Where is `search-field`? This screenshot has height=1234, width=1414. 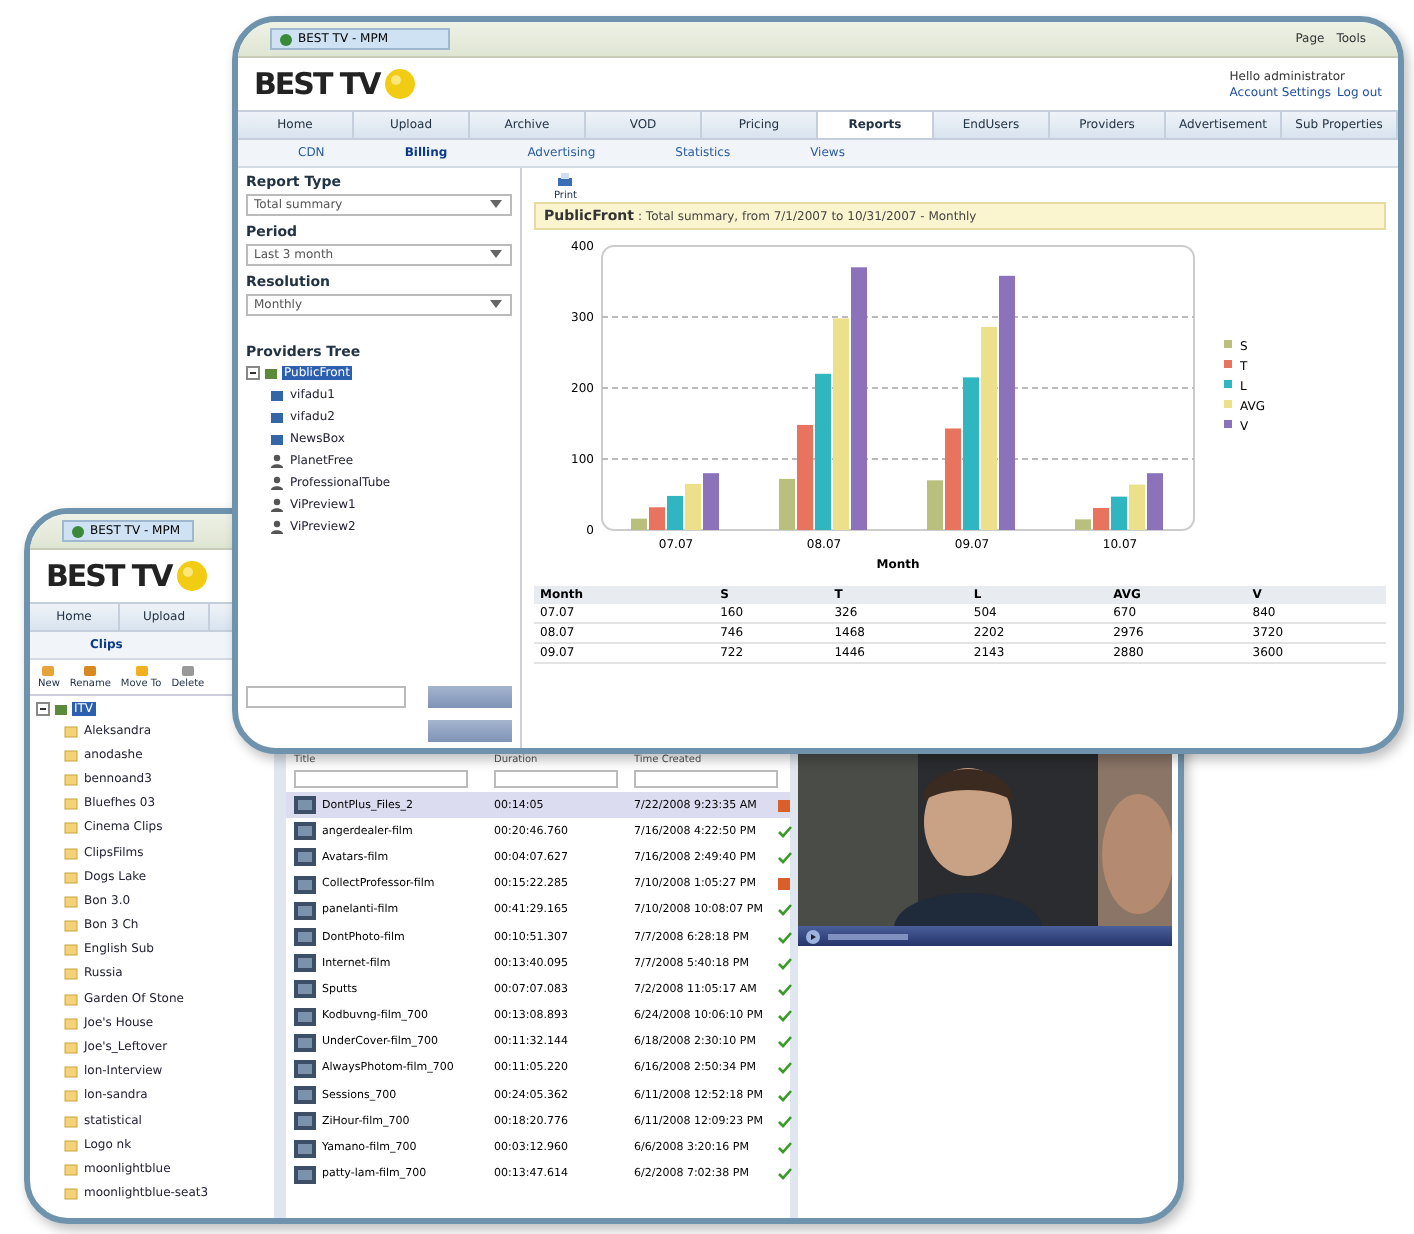
search-field is located at coordinates (326, 697).